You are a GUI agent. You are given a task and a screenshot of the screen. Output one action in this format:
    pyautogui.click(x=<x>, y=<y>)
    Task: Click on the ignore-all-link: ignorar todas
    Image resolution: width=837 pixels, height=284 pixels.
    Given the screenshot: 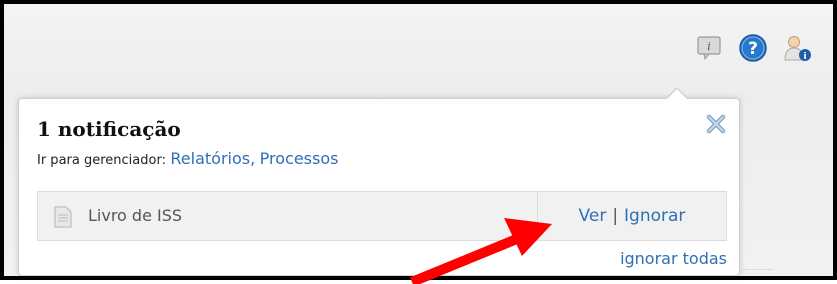 What is the action you would take?
    pyautogui.click(x=673, y=258)
    